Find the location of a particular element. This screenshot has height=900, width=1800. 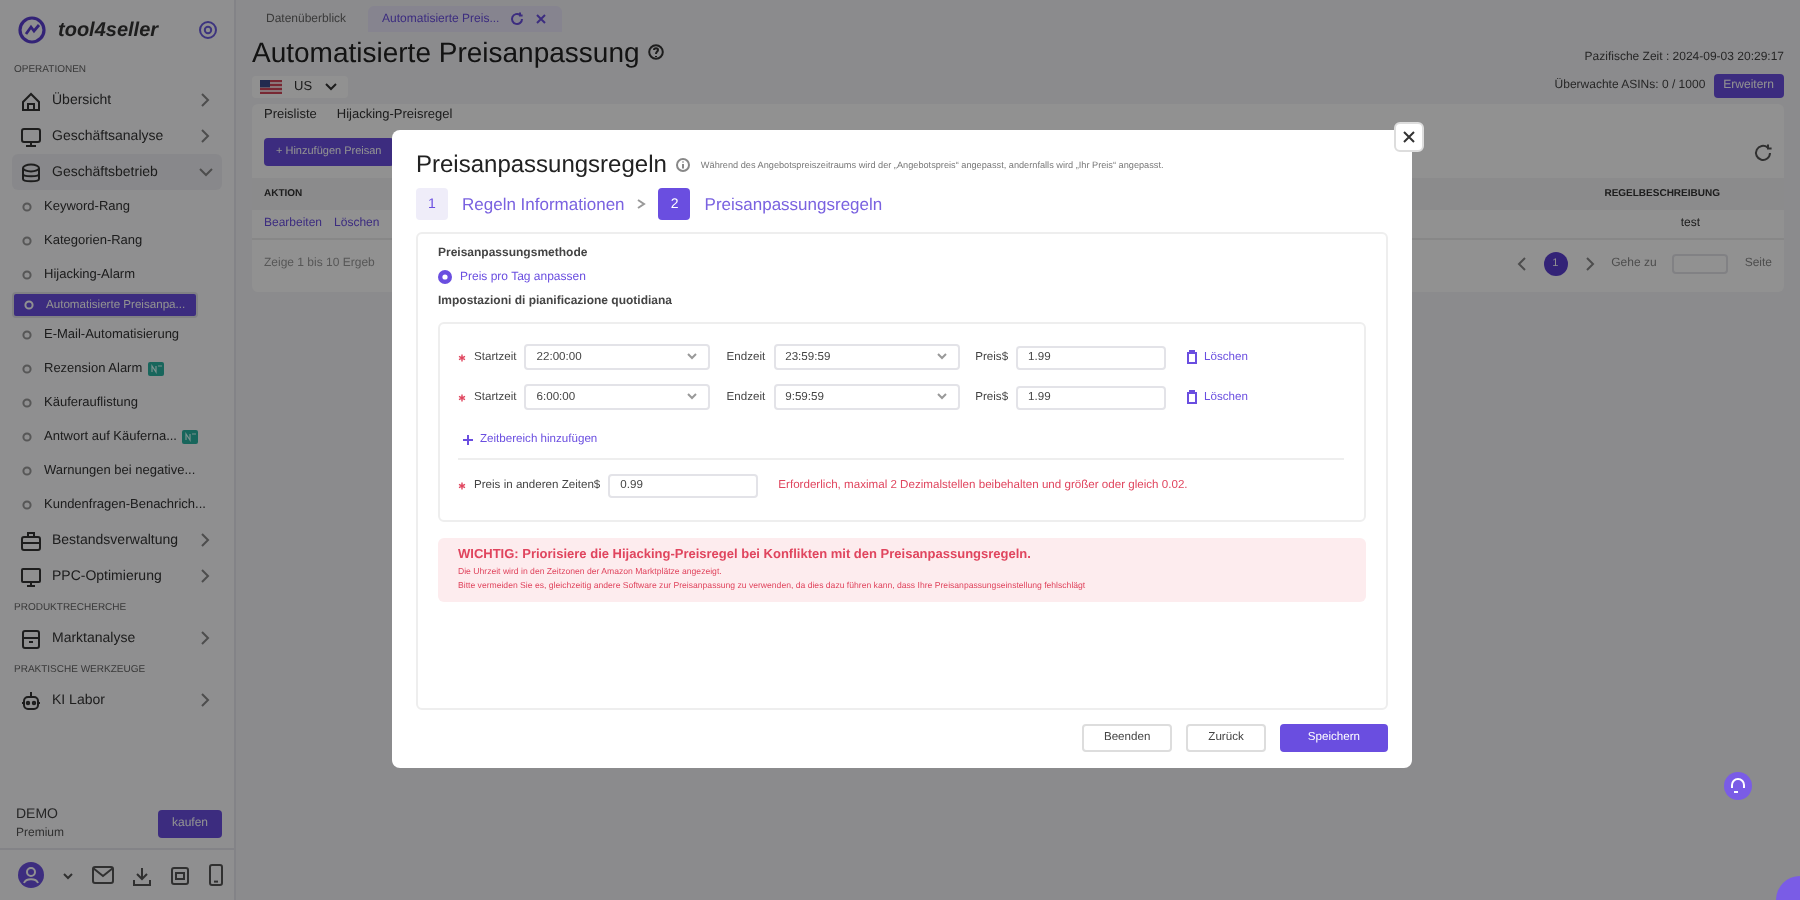

flag-icon is located at coordinates (271, 87).